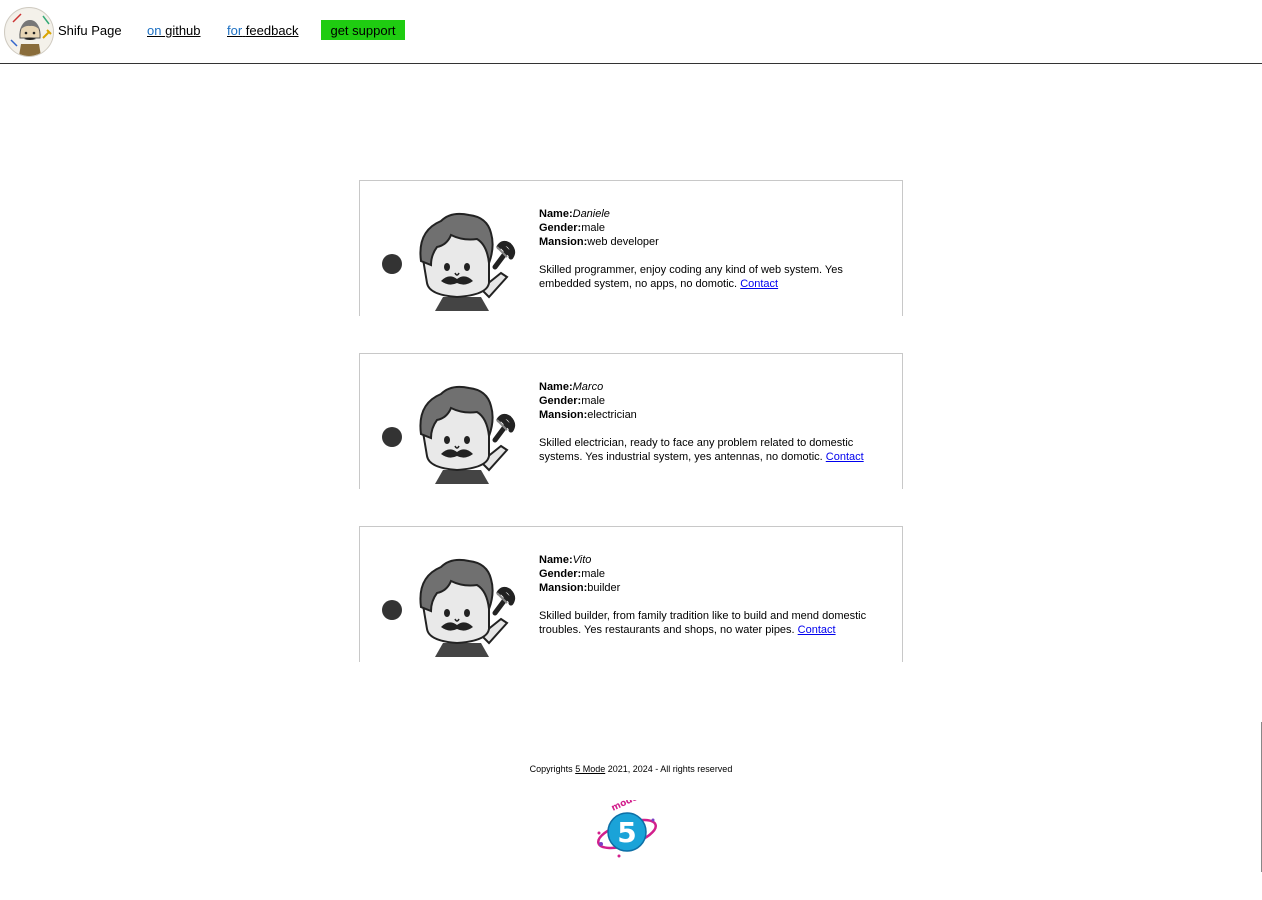 The height and width of the screenshot is (900, 1262). I want to click on logo-numeral: 5, so click(626, 832).